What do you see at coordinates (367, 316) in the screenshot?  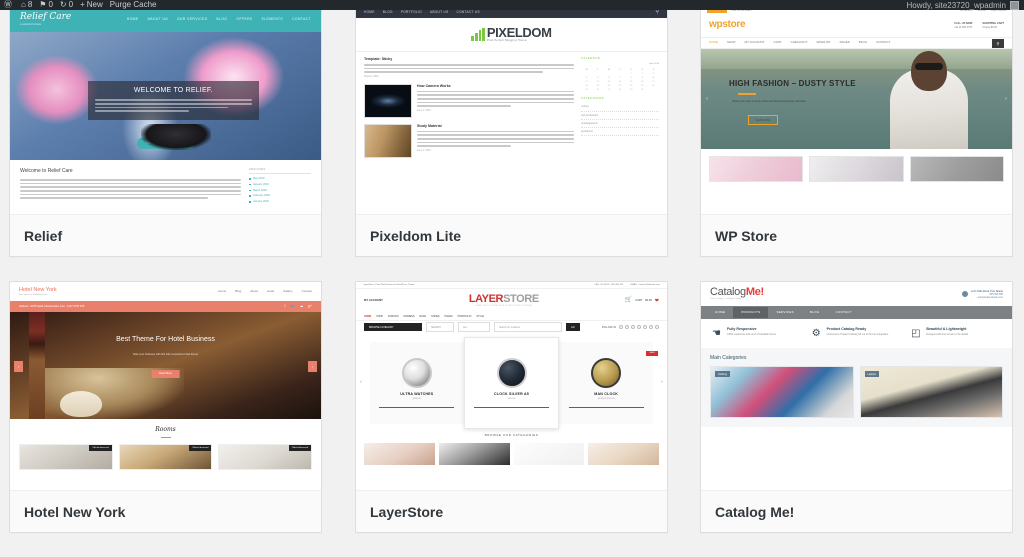 I see `layerstore-nav-item-home: HOME` at bounding box center [367, 316].